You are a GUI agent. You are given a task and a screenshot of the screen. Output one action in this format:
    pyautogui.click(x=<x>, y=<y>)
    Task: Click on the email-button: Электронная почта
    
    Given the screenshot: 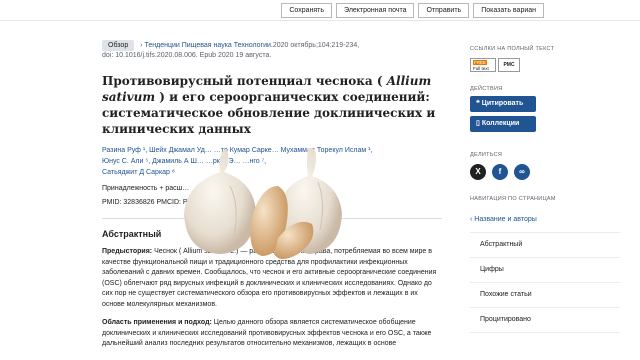 What is the action you would take?
    pyautogui.click(x=375, y=10)
    